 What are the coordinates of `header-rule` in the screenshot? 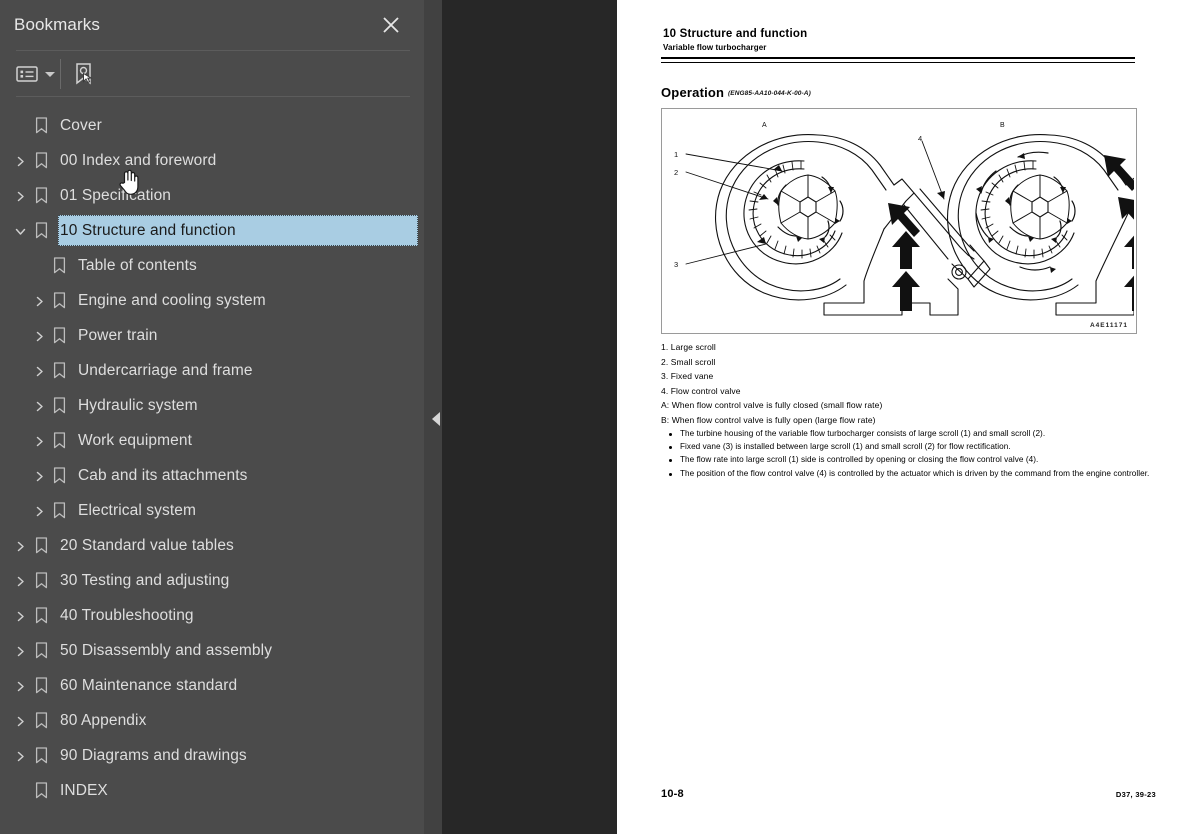 It's located at (898, 60).